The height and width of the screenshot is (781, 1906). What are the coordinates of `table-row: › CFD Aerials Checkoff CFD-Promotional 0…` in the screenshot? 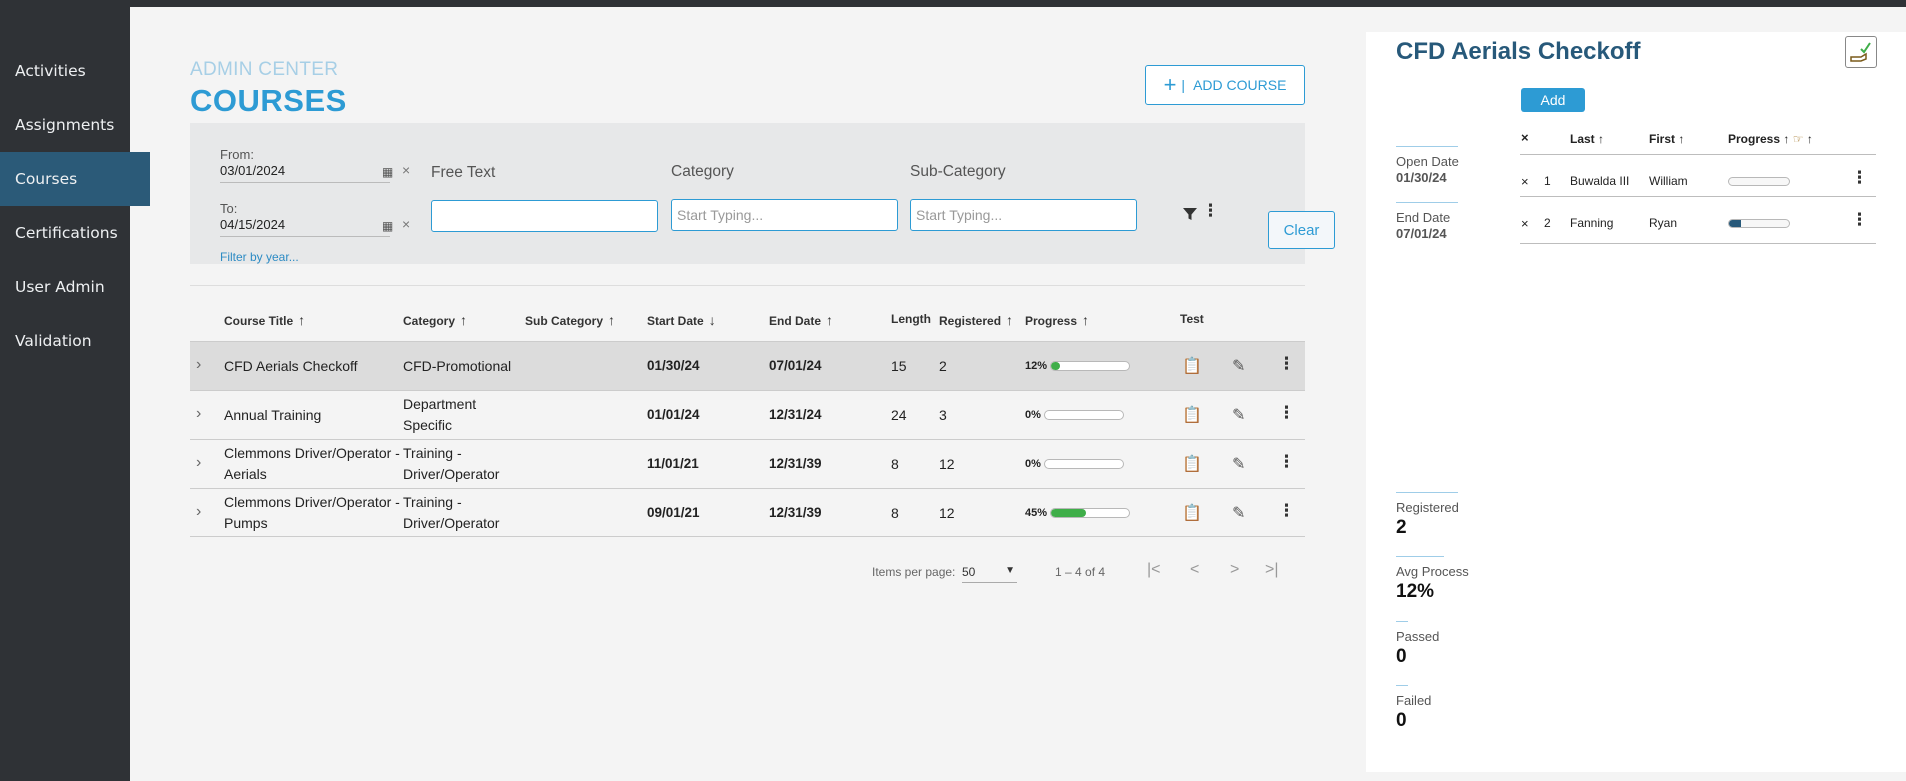 It's located at (747, 365).